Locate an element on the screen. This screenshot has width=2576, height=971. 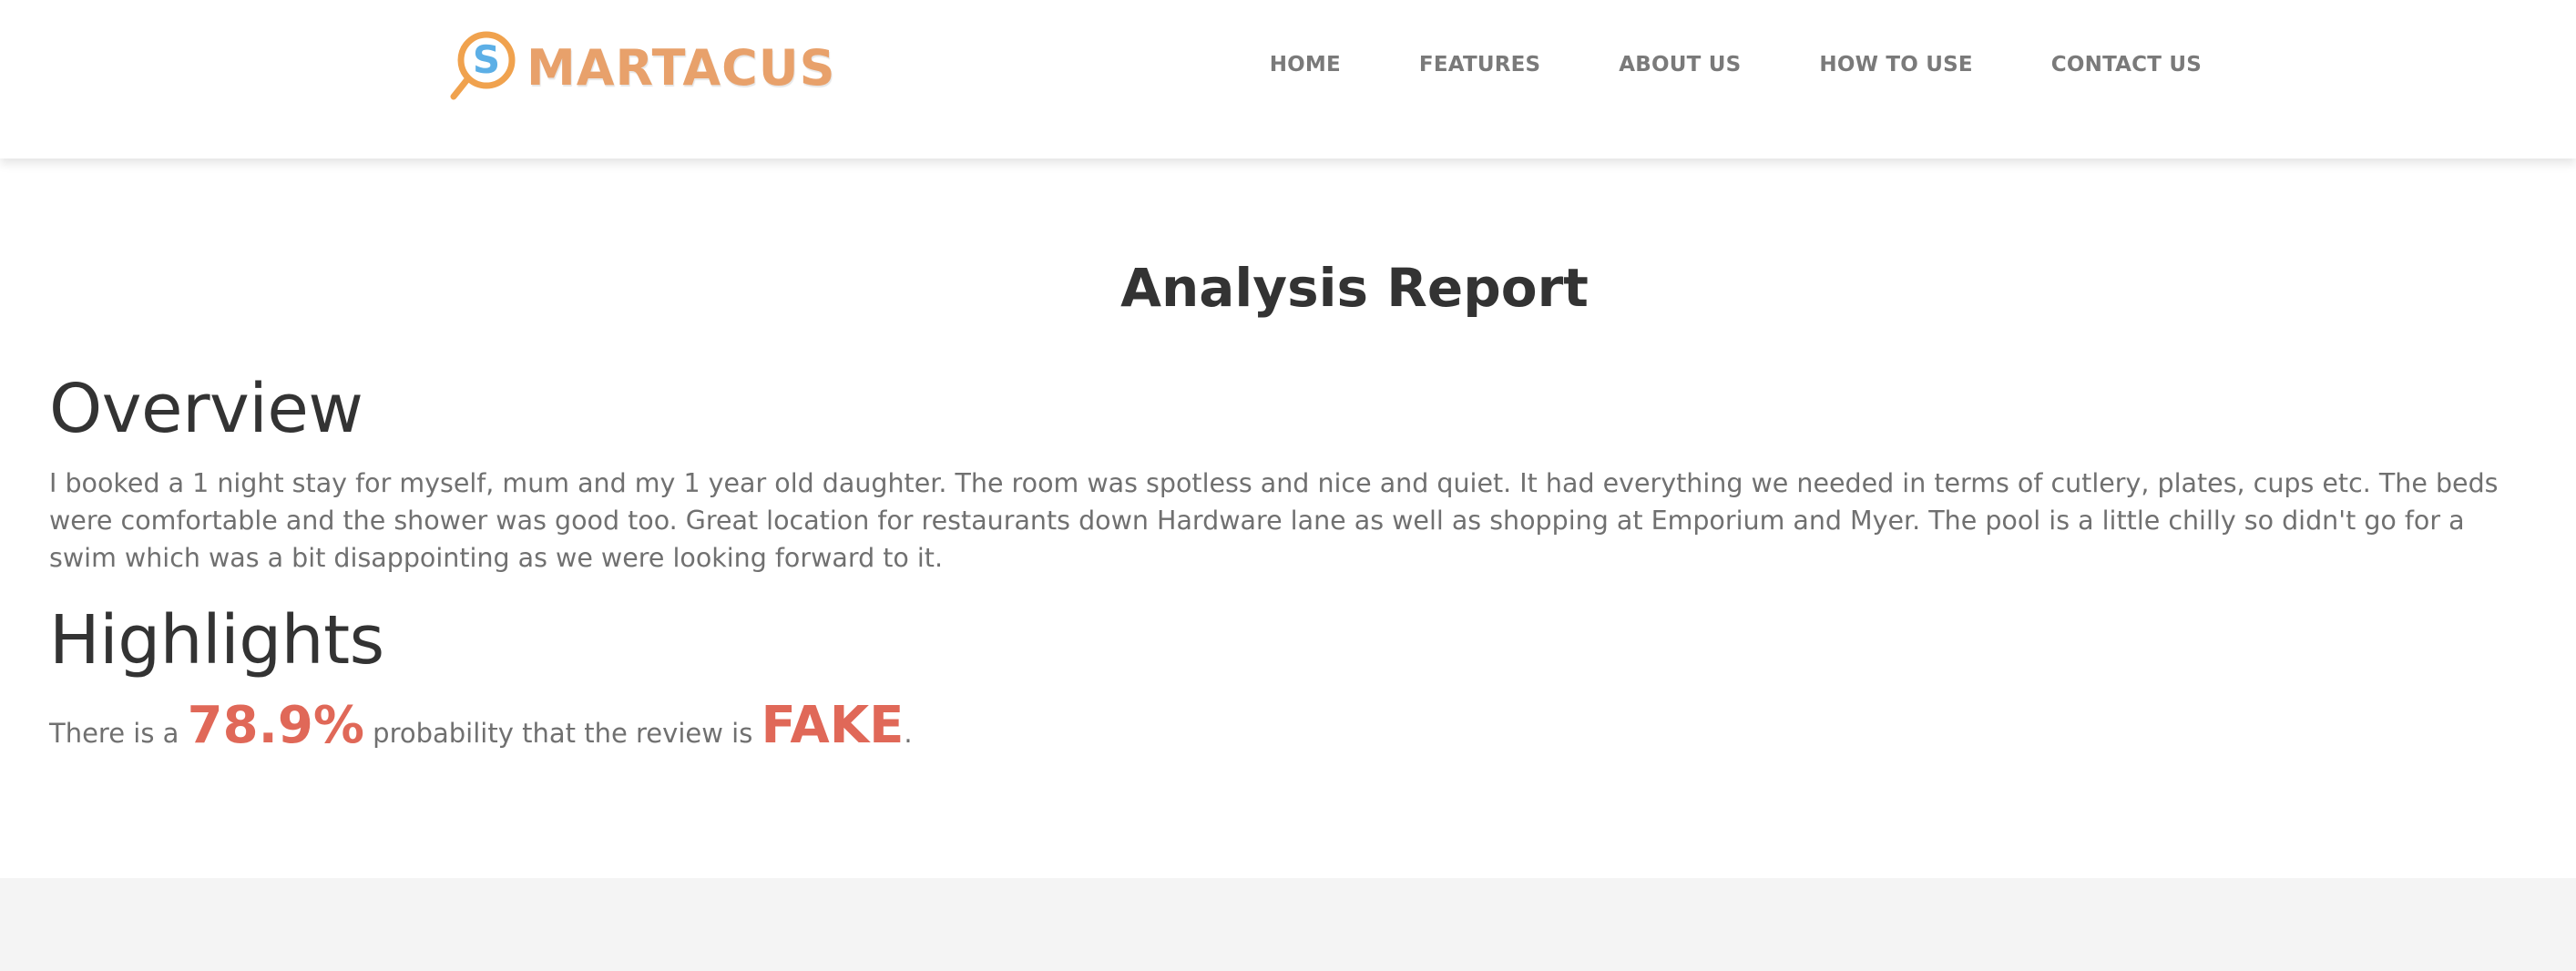
nav-about-us: ABOUT US is located at coordinates (1680, 64).